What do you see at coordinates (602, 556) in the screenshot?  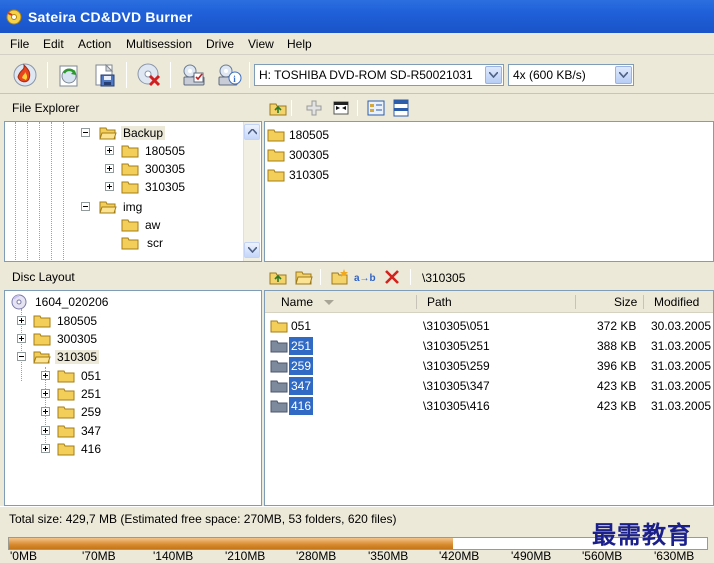 I see `scale-label: '560MB` at bounding box center [602, 556].